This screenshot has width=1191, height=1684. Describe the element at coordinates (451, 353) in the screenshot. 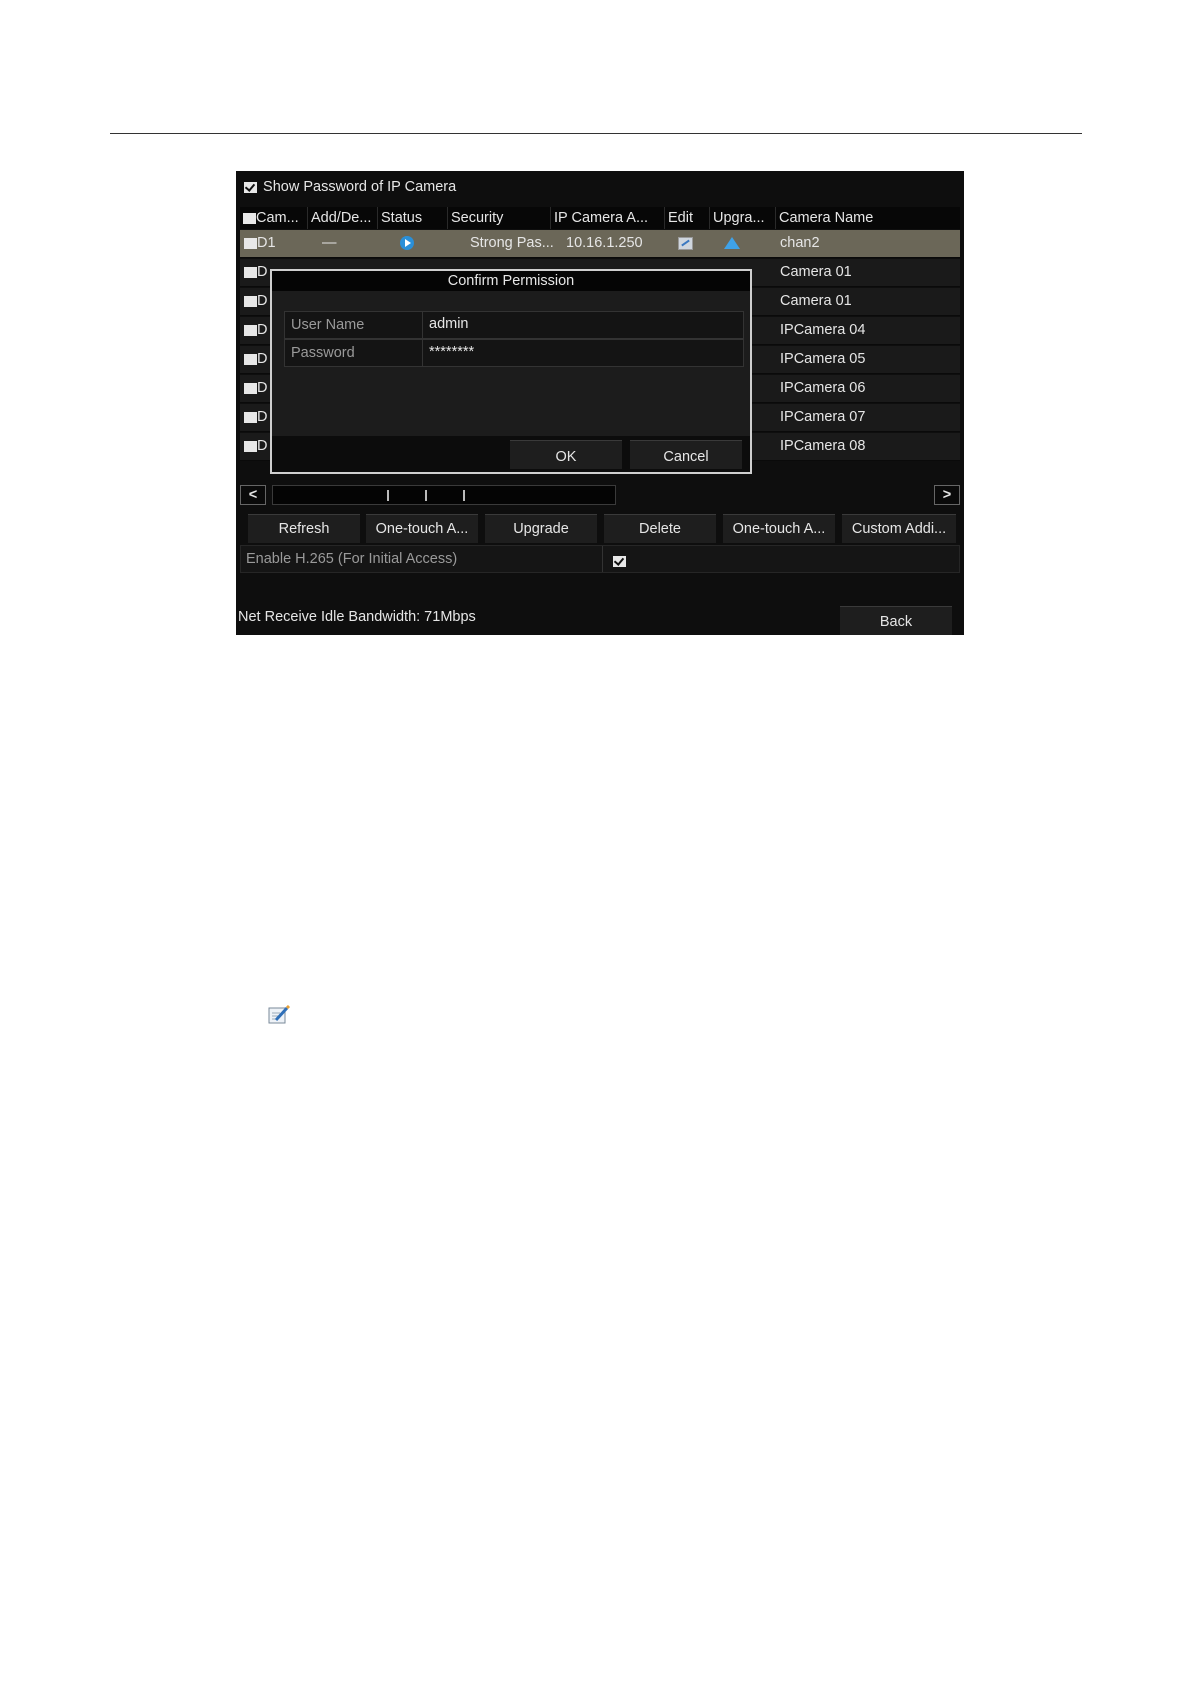

I see `password-input: ********` at that location.